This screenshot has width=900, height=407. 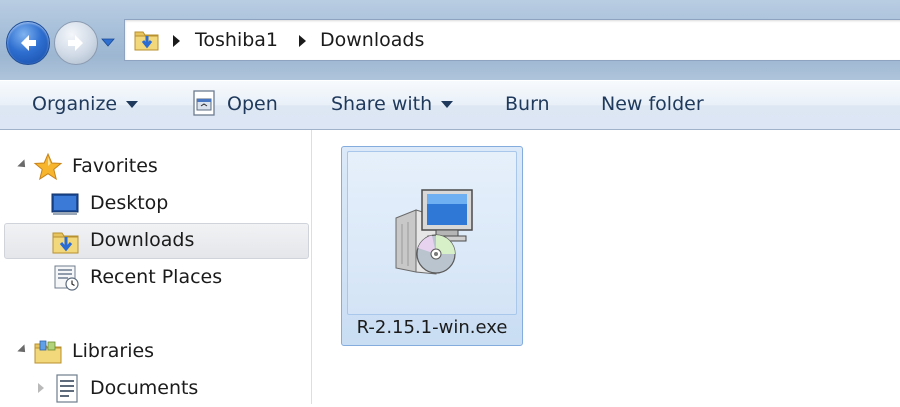 I want to click on documents-icon, so click(x=67, y=388).